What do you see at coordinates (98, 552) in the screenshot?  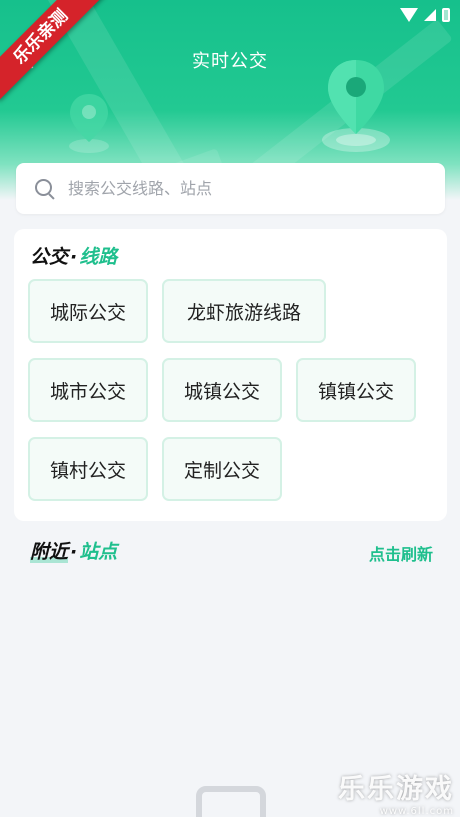 I see `nearby-title-accent: 站点` at bounding box center [98, 552].